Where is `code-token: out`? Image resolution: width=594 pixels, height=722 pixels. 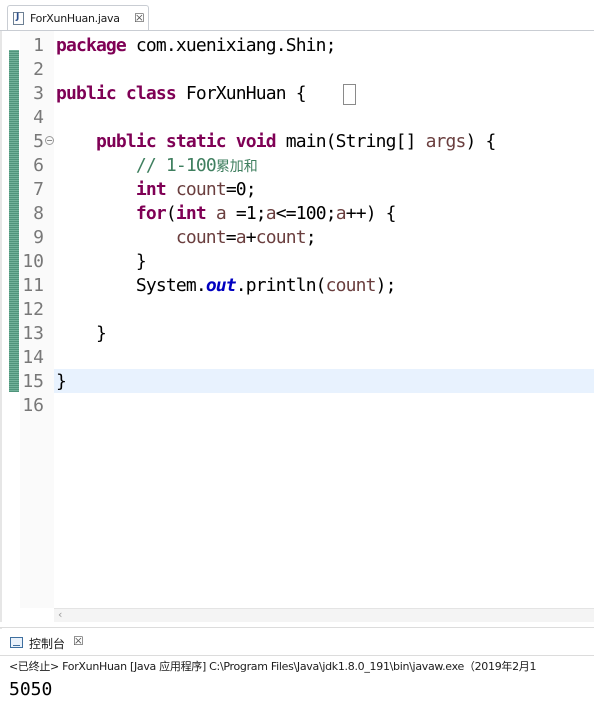
code-token: out is located at coordinates (221, 285).